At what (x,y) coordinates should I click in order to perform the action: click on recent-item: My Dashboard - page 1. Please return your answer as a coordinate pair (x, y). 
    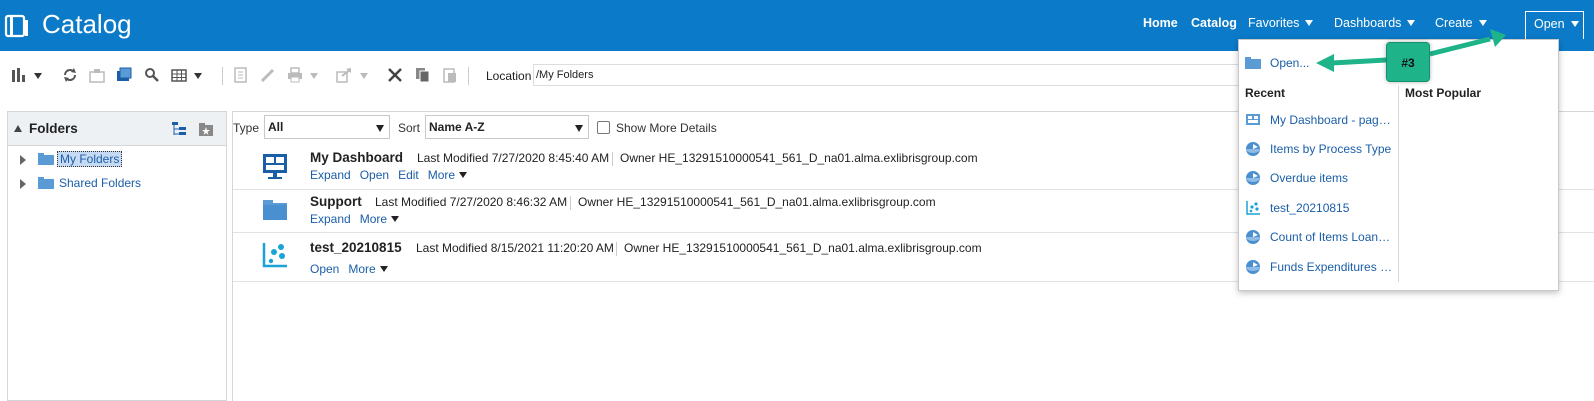
    Looking at the image, I should click on (1320, 120).